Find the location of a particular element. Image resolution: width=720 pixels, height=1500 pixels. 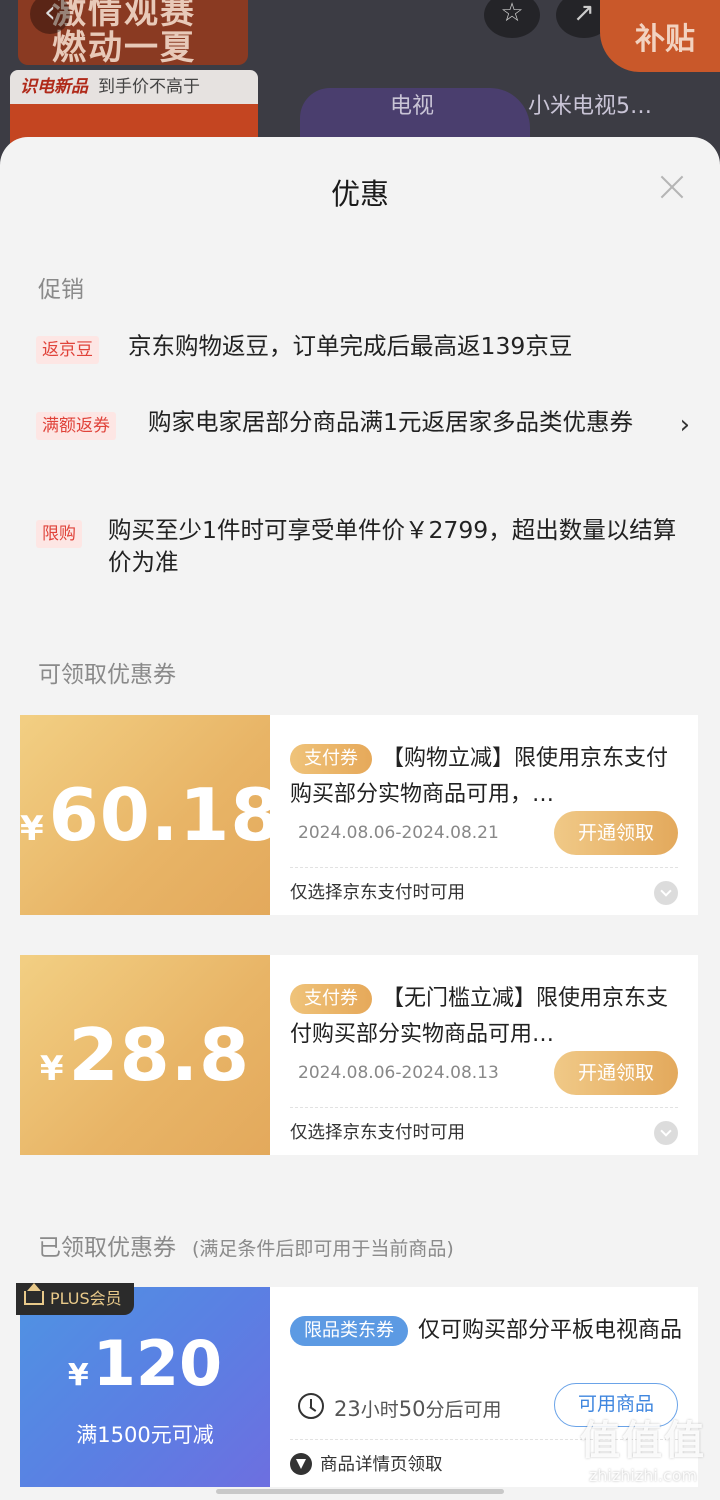

coupon-description: 限品类东券 仅可购买部分平板电视商品 is located at coordinates (486, 1331).